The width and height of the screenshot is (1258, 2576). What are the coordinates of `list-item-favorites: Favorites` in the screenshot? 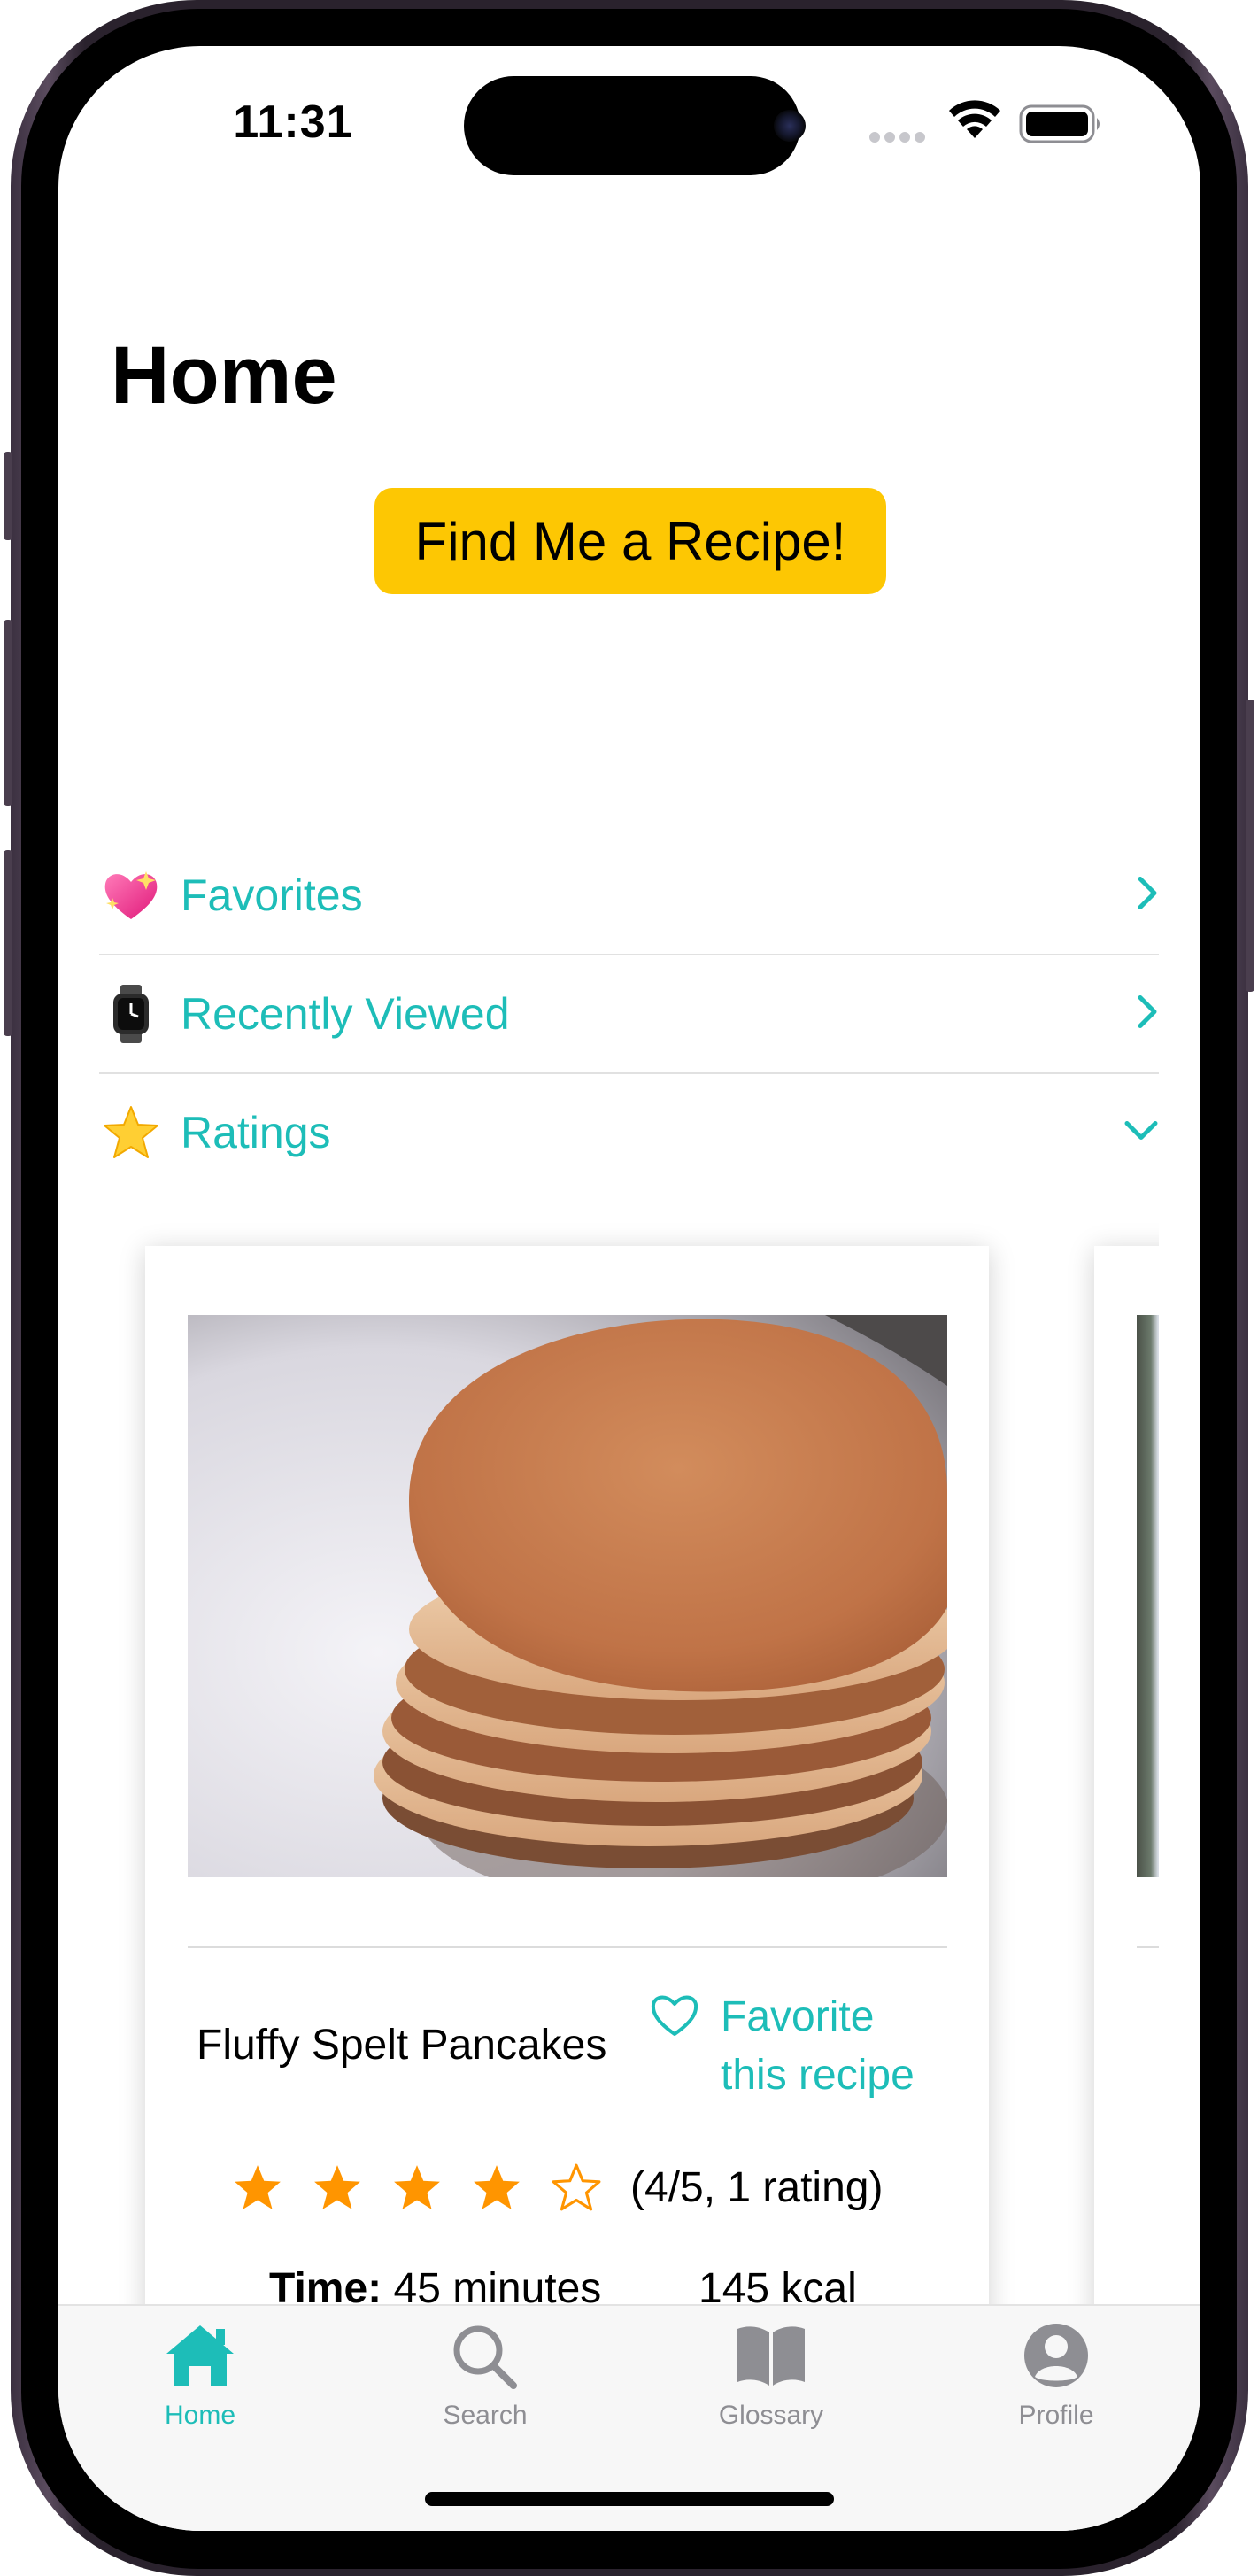 It's located at (629, 895).